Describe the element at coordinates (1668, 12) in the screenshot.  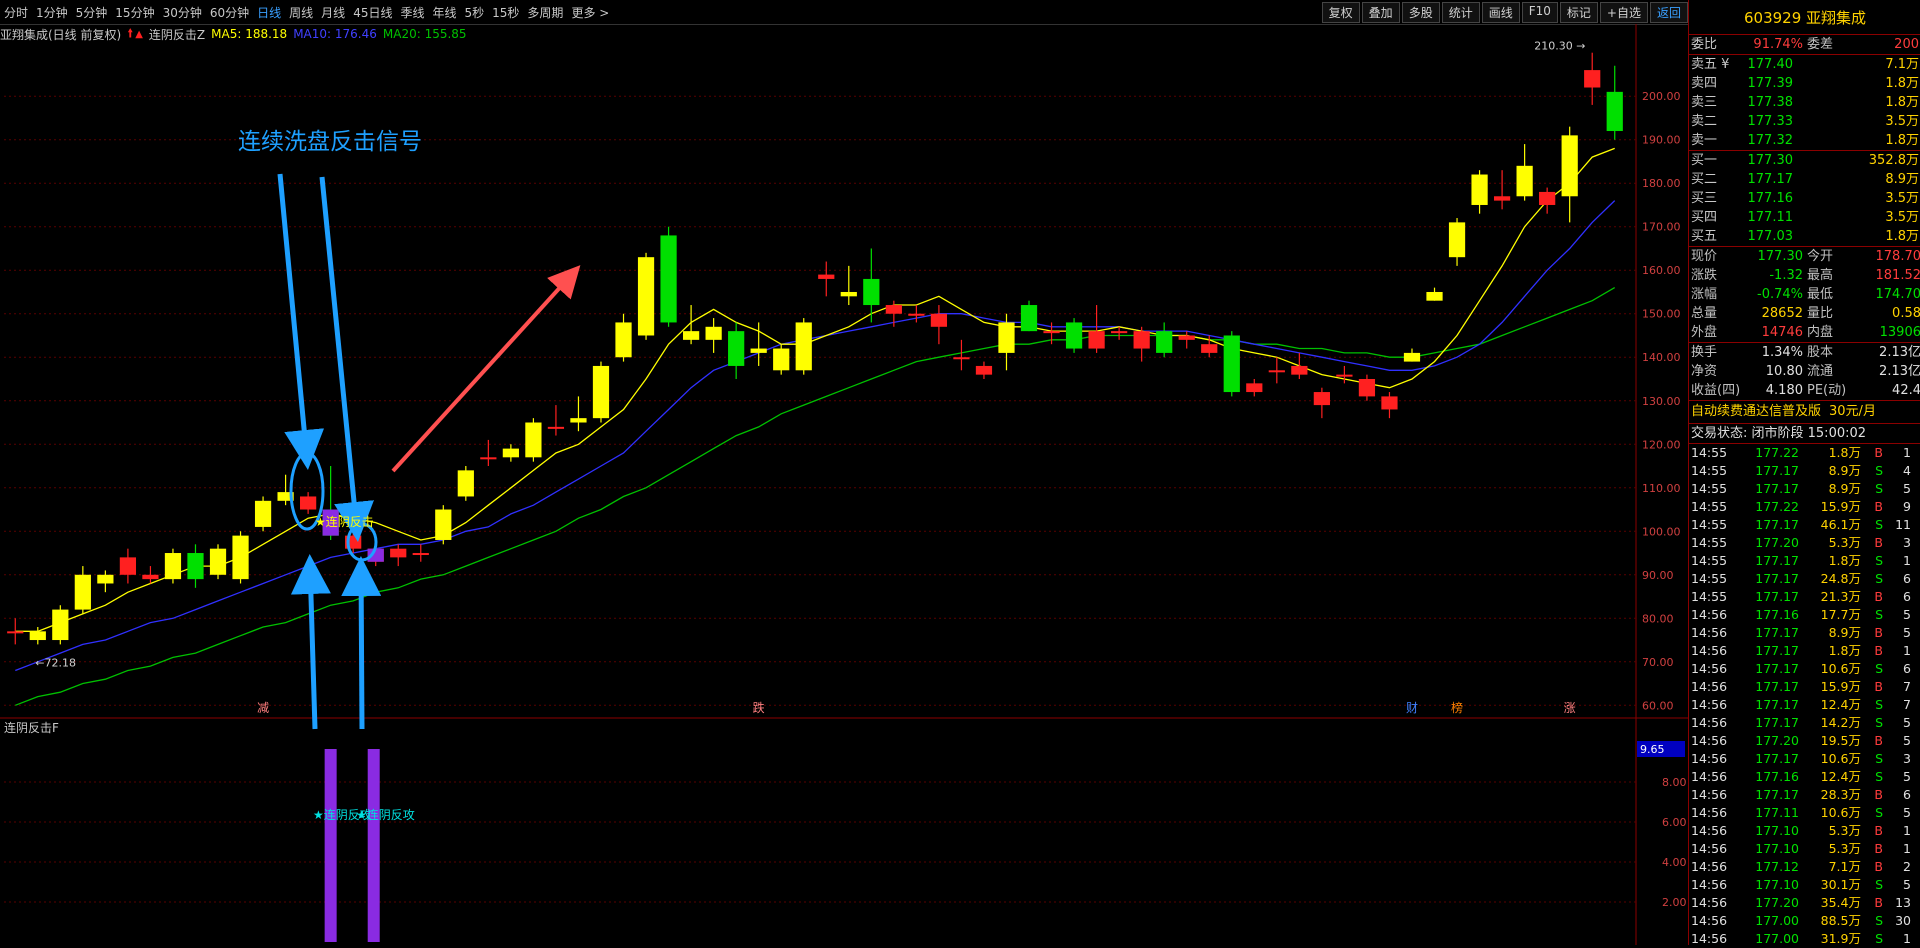
I see `toolbar-button-8: 返回` at that location.